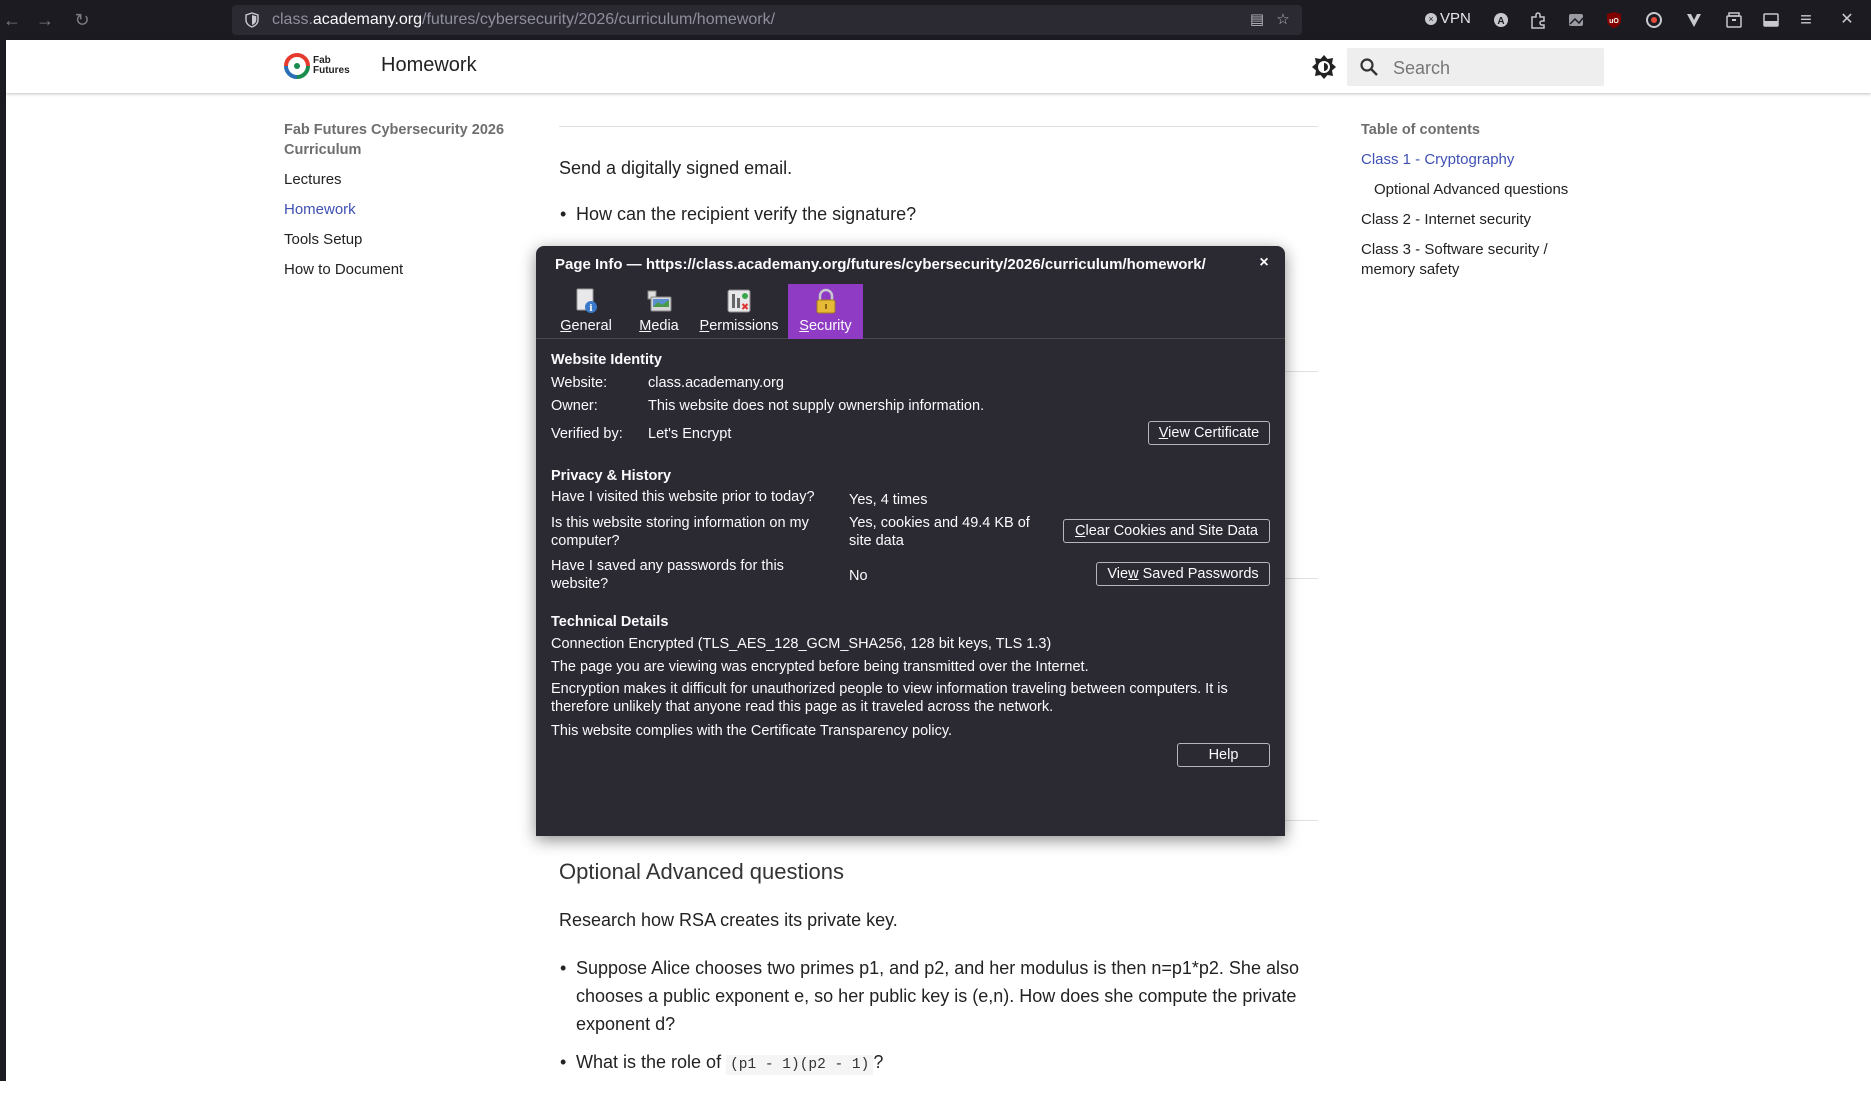 This screenshot has width=1871, height=1108. I want to click on view-passwords-text: Saved Passwords, so click(1198, 574).